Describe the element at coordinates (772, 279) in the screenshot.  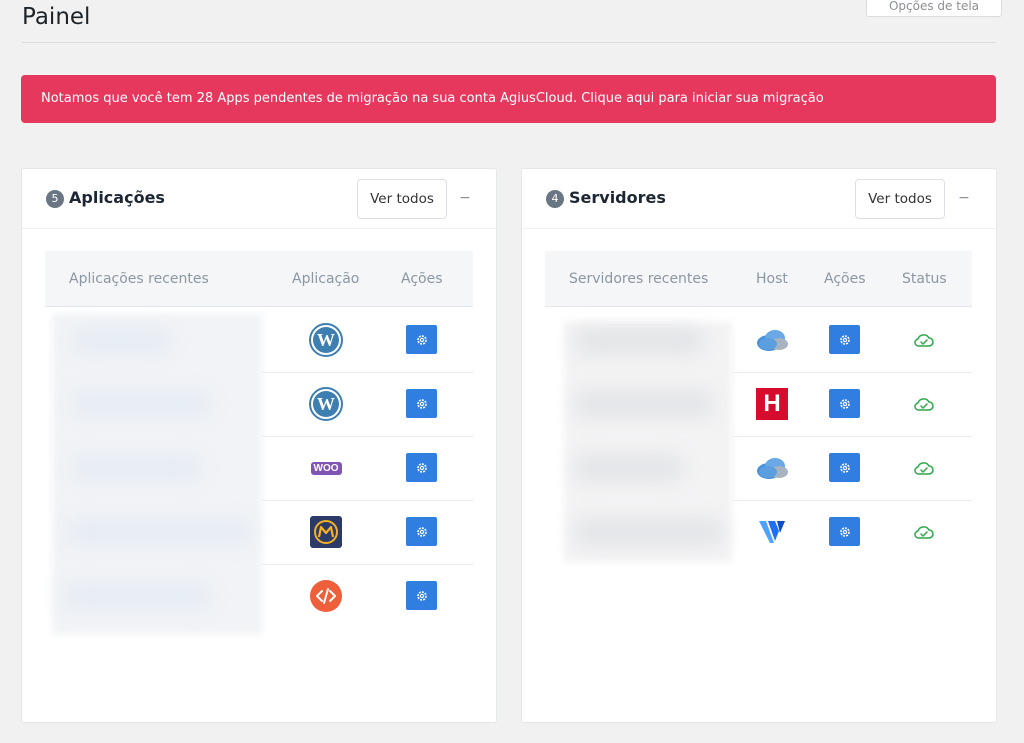
I see `column-header-host: Host` at that location.